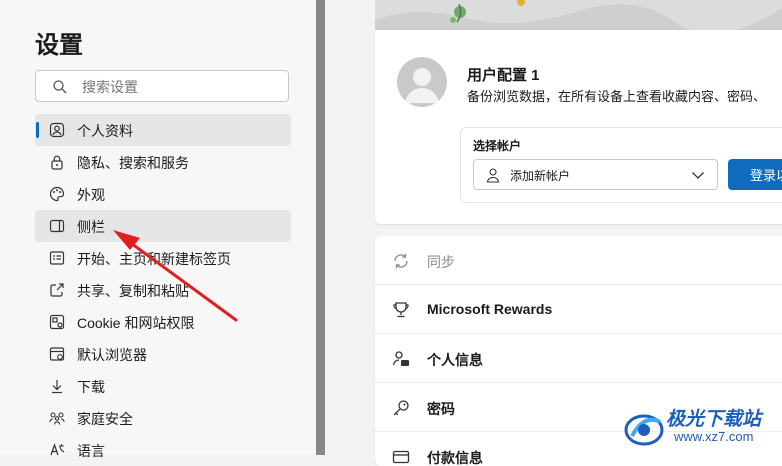 The height and width of the screenshot is (466, 782). I want to click on watermark-name: 极光下载站, so click(714, 419).